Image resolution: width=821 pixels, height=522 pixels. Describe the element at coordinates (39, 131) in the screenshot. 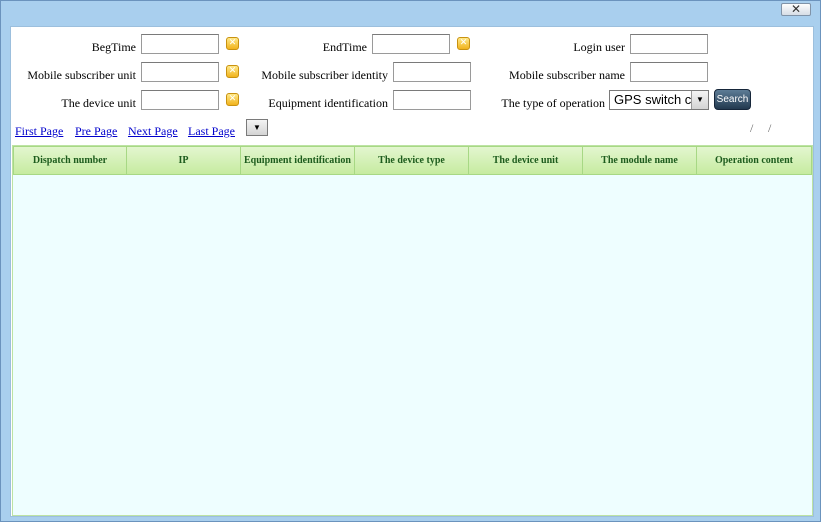

I see `first-page-link: First Page` at that location.